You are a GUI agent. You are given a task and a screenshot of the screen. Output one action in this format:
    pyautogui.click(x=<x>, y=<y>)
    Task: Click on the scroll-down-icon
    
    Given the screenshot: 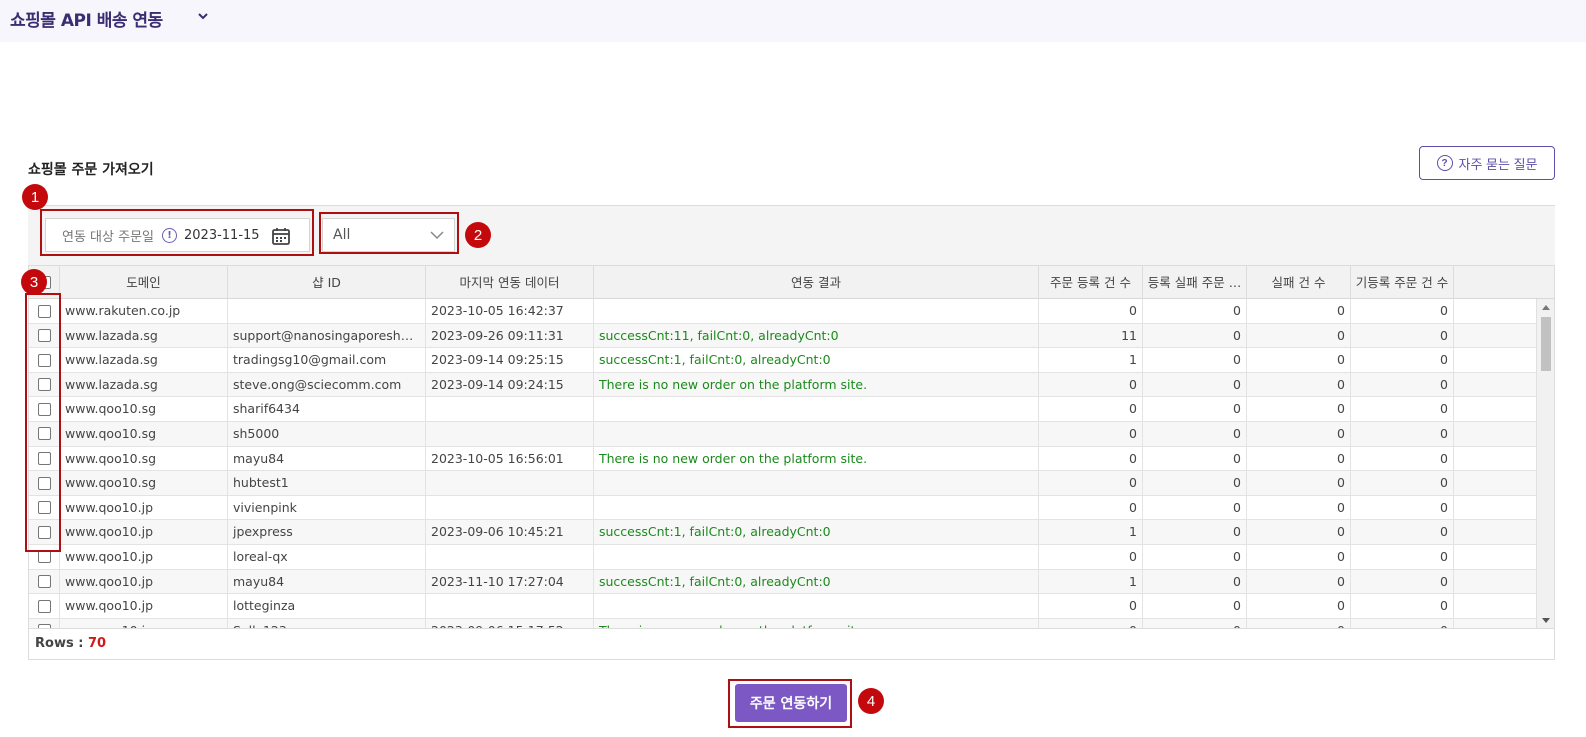 What is the action you would take?
    pyautogui.click(x=1546, y=620)
    